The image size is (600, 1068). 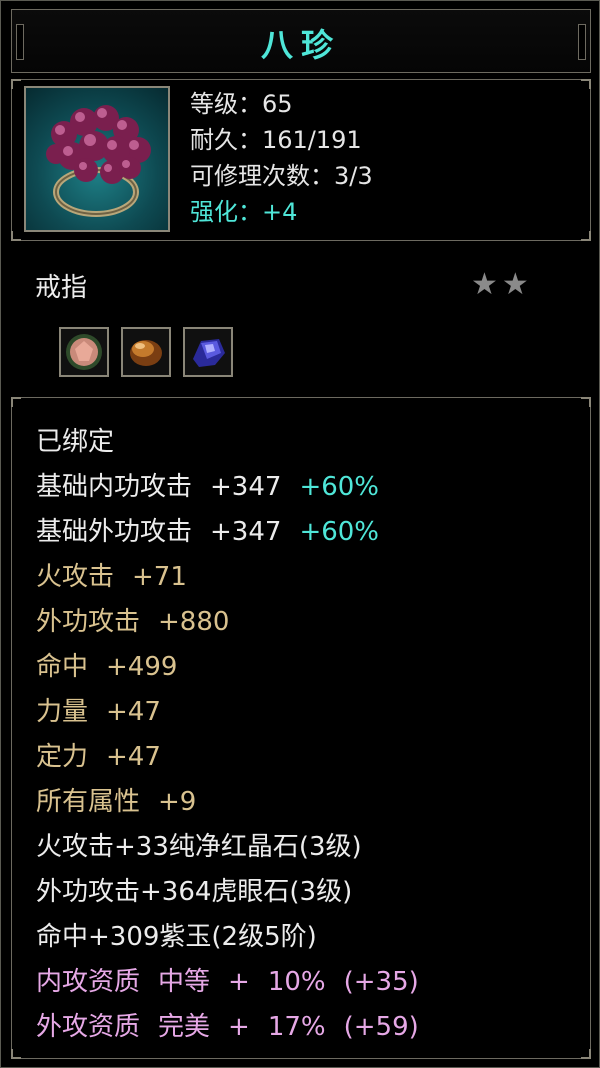 What do you see at coordinates (281, 176) in the screenshot?
I see `repair-count-text: 可修理次数：3/3` at bounding box center [281, 176].